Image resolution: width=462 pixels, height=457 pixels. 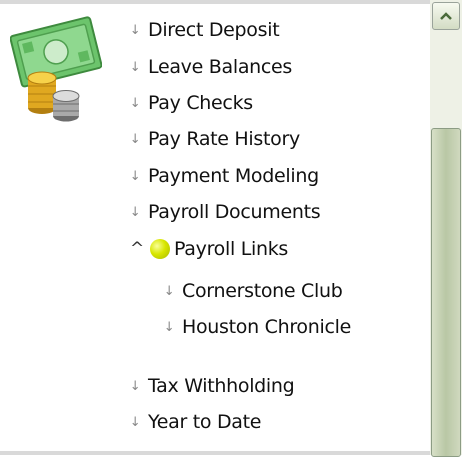 I want to click on menu-item-label: Direct Deposit, so click(x=214, y=30).